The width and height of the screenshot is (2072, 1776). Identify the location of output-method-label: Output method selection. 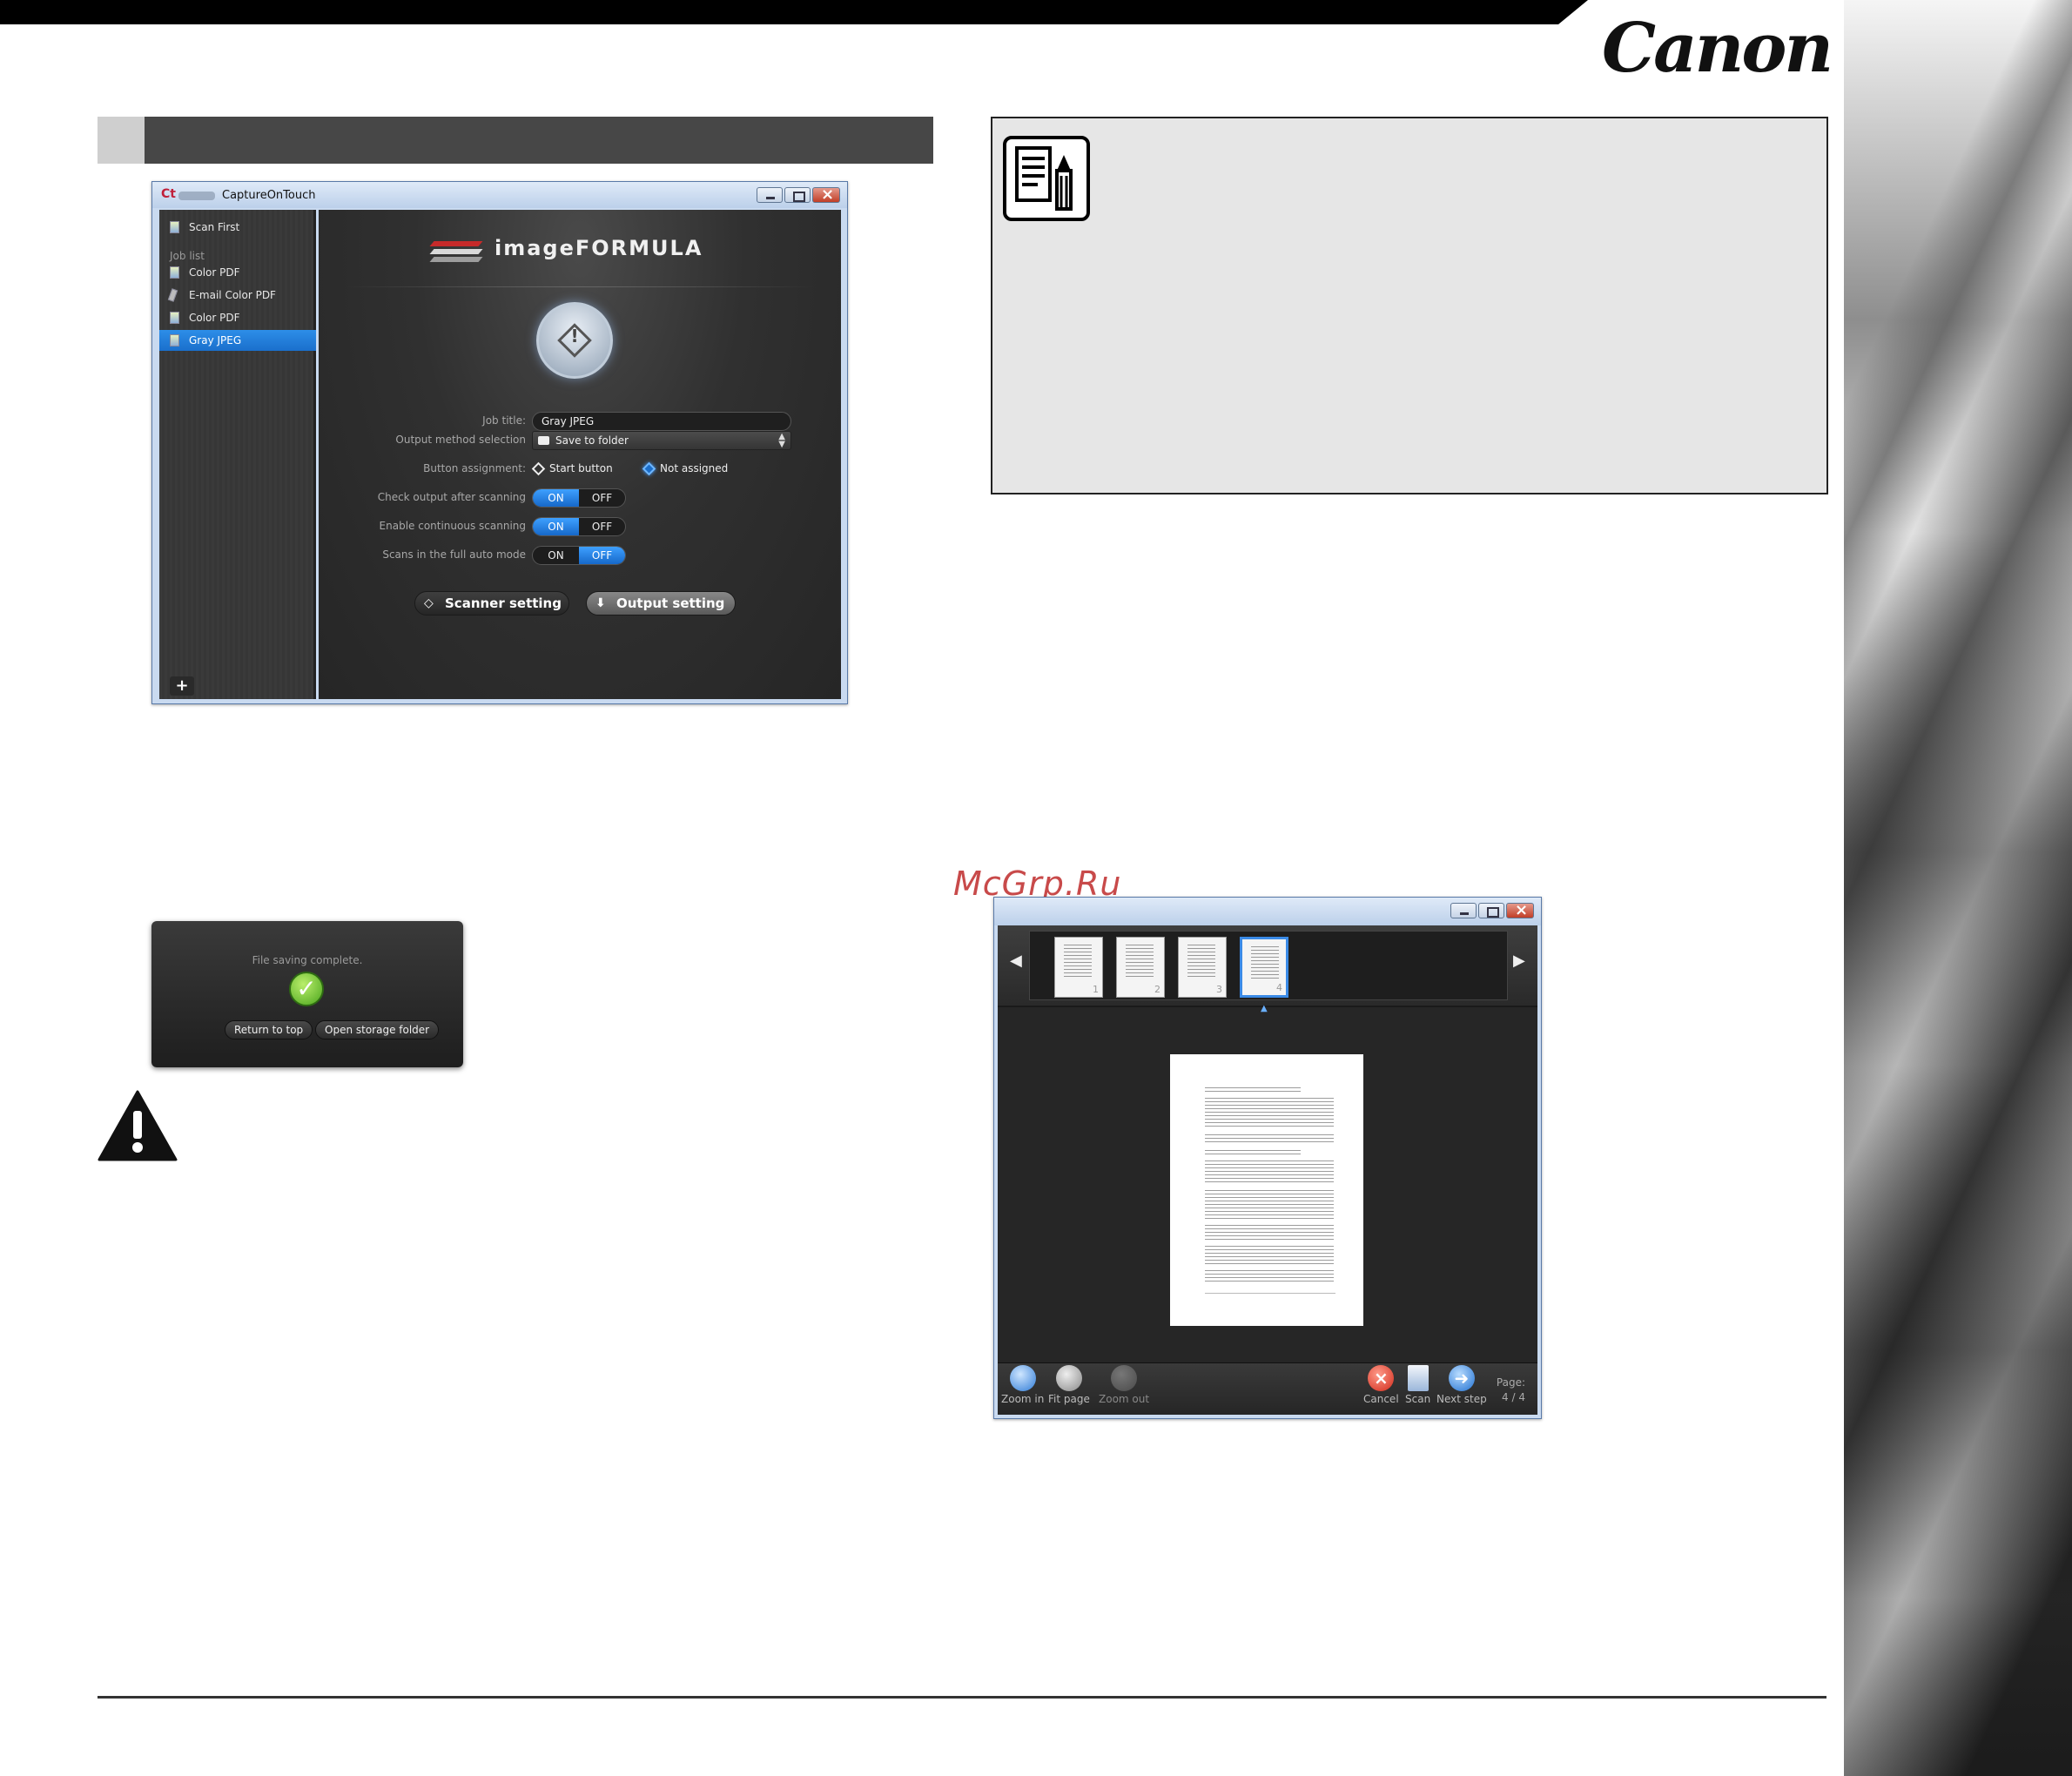
(460, 440).